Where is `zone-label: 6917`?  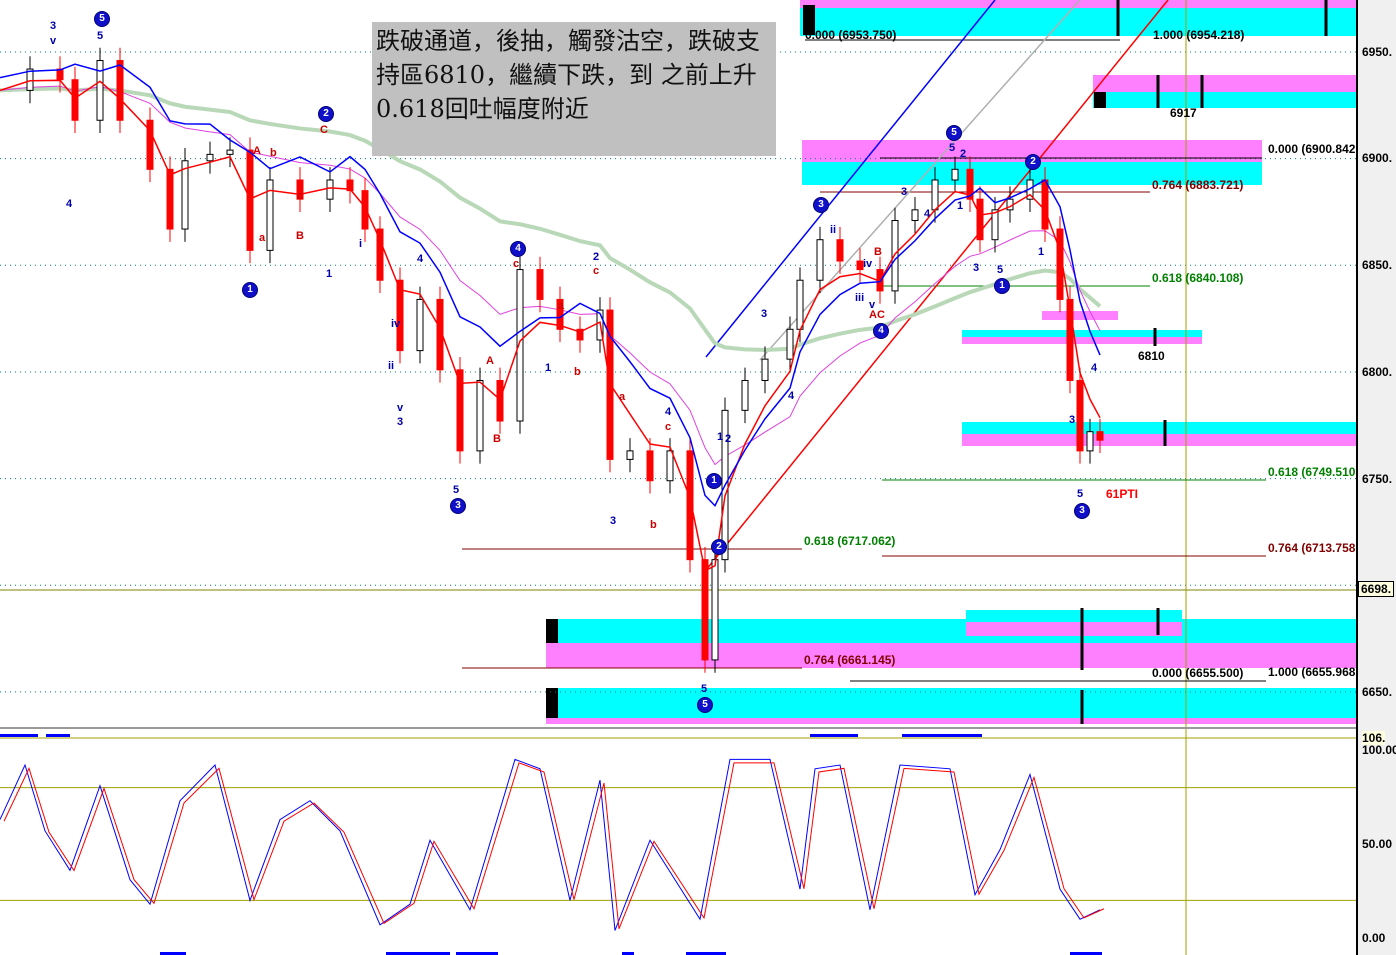 zone-label: 6917 is located at coordinates (1183, 113).